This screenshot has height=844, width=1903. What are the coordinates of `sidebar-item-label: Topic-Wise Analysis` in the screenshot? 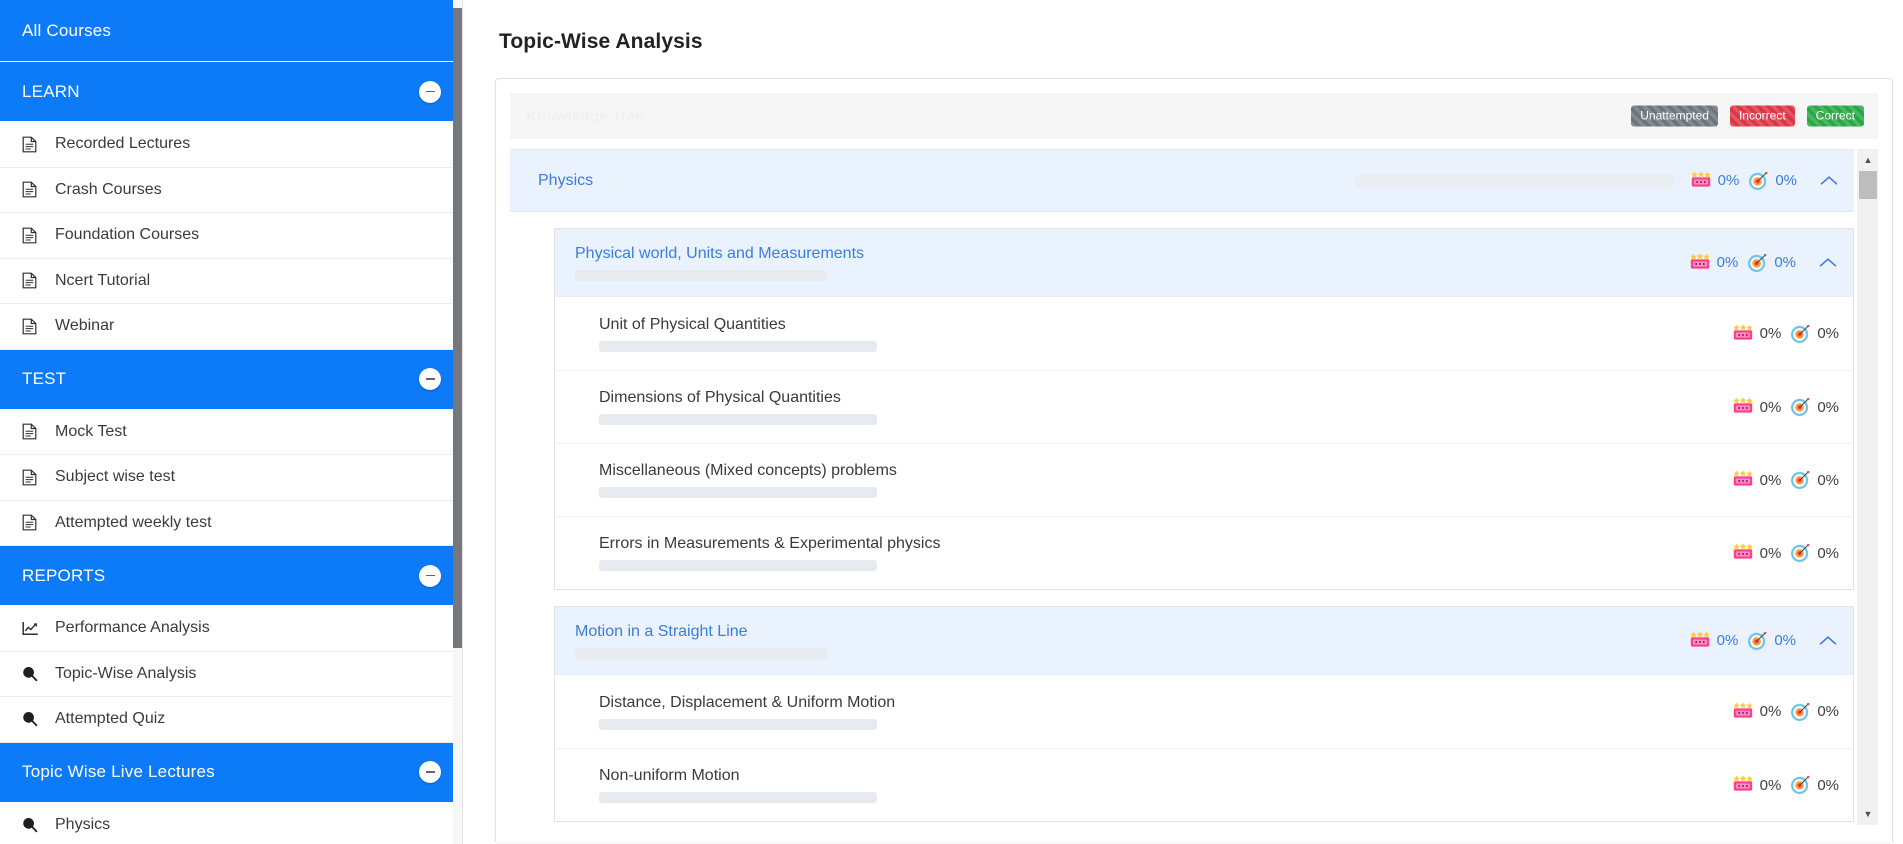 It's located at (126, 673).